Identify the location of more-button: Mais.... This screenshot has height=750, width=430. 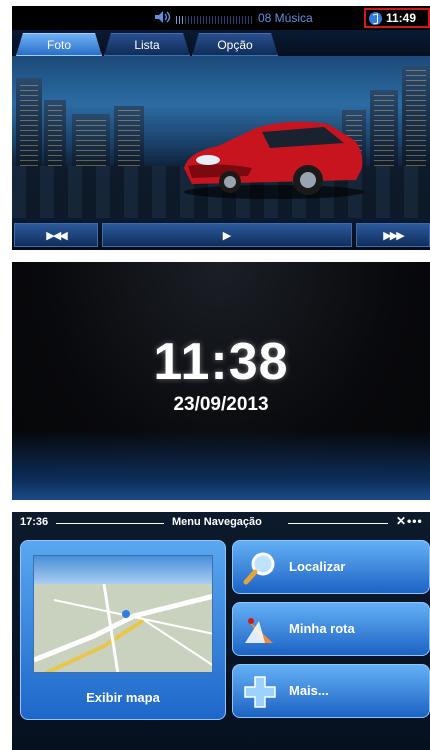
(331, 691).